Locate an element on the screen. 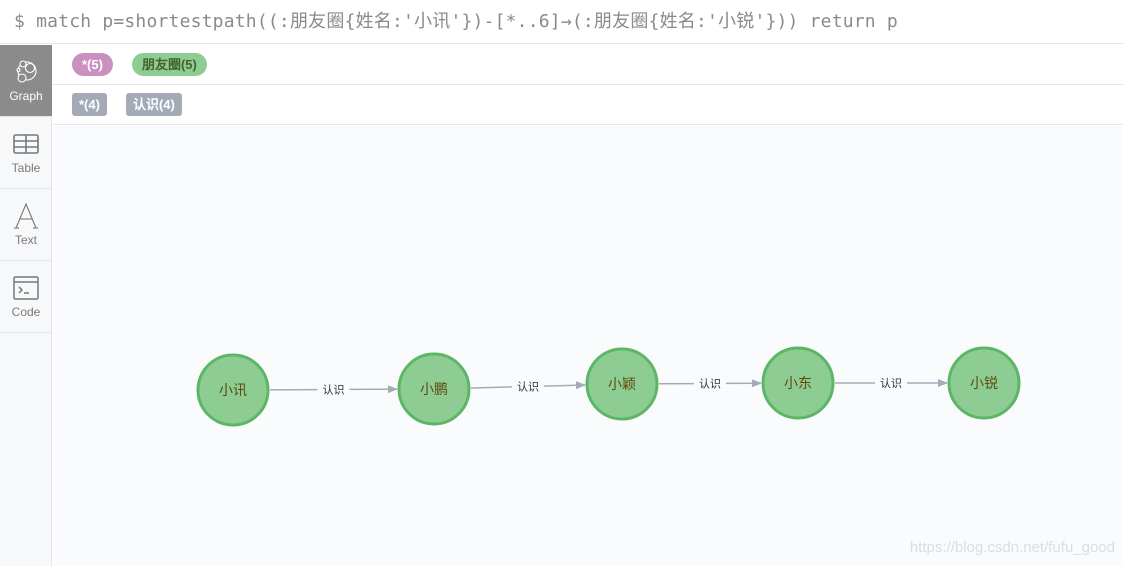  sidebar-item-table: Table is located at coordinates (26, 153).